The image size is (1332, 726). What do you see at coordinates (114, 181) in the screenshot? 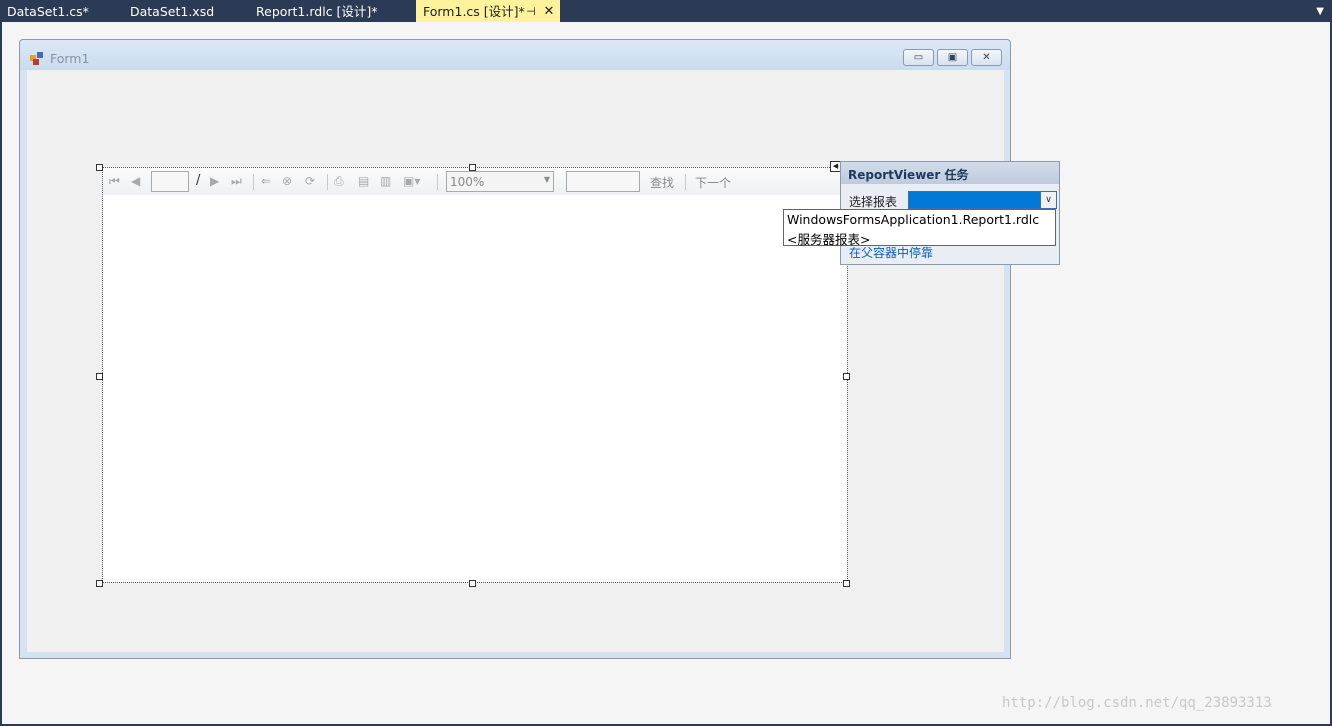
I see `first-page-icon: ⏮` at bounding box center [114, 181].